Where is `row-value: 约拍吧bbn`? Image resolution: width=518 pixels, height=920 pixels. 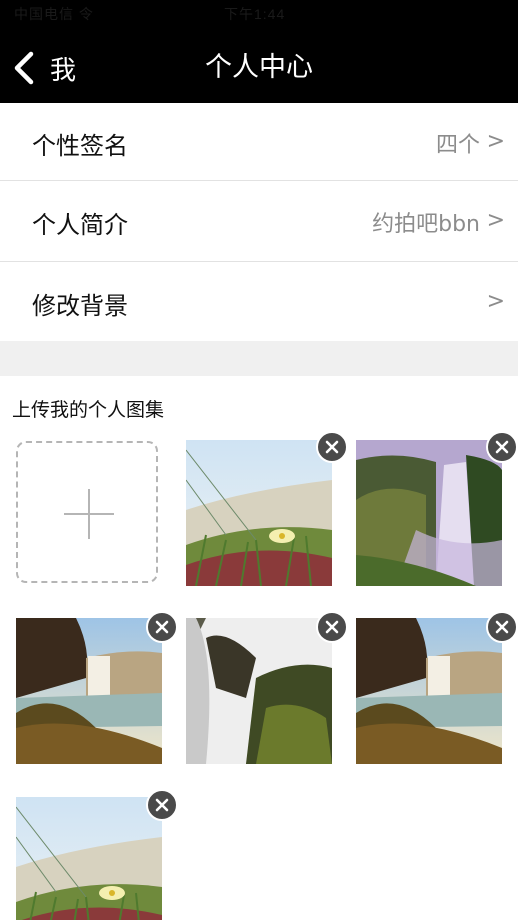
row-value: 约拍吧bbn is located at coordinates (426, 224).